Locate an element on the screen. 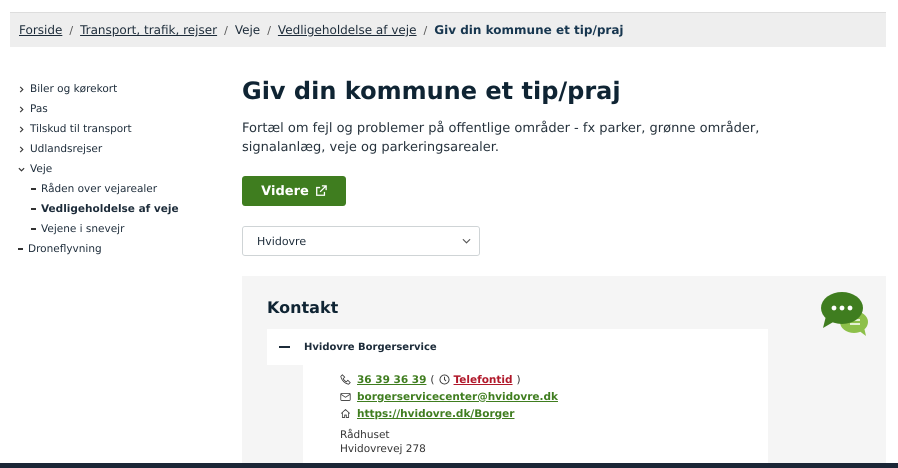 The width and height of the screenshot is (898, 468). sidebar-item: Tilskud til transport is located at coordinates (130, 129).